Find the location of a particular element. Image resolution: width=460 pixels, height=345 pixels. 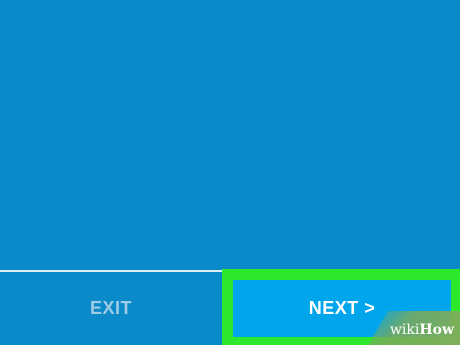

wikihow-logo: wikiHow is located at coordinates (421, 330).